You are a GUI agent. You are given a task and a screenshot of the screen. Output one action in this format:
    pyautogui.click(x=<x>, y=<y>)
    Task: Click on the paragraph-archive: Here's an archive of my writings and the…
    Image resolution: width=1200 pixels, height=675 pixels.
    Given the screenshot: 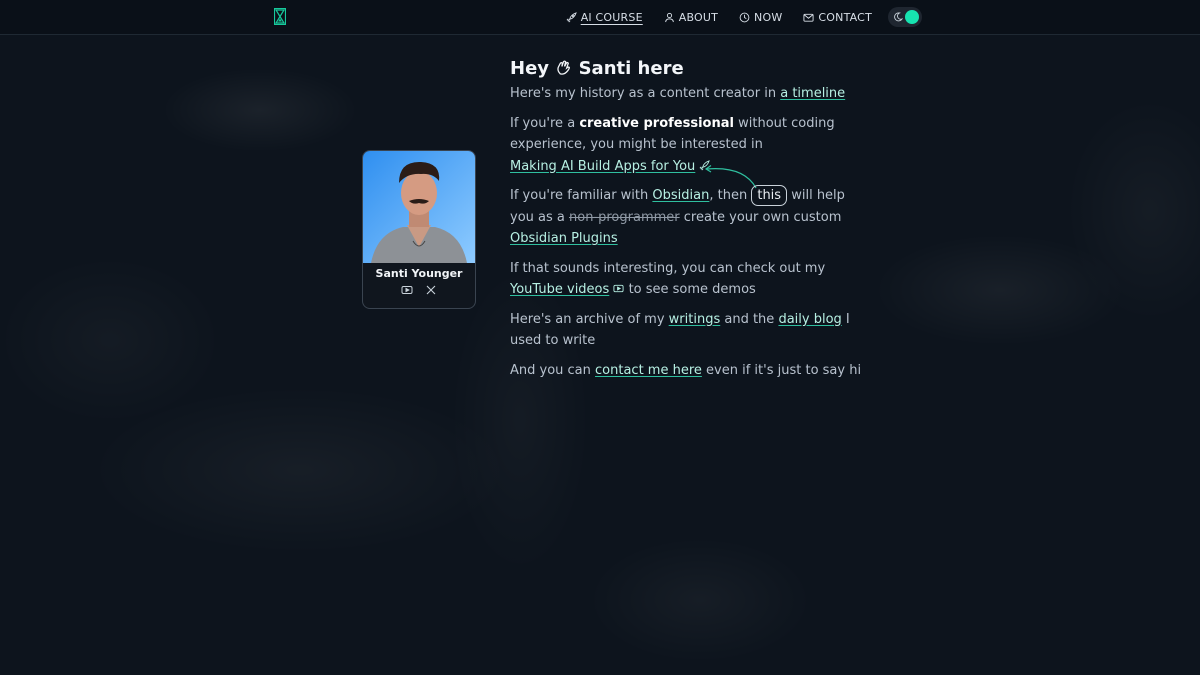 What is the action you would take?
    pyautogui.click(x=690, y=330)
    